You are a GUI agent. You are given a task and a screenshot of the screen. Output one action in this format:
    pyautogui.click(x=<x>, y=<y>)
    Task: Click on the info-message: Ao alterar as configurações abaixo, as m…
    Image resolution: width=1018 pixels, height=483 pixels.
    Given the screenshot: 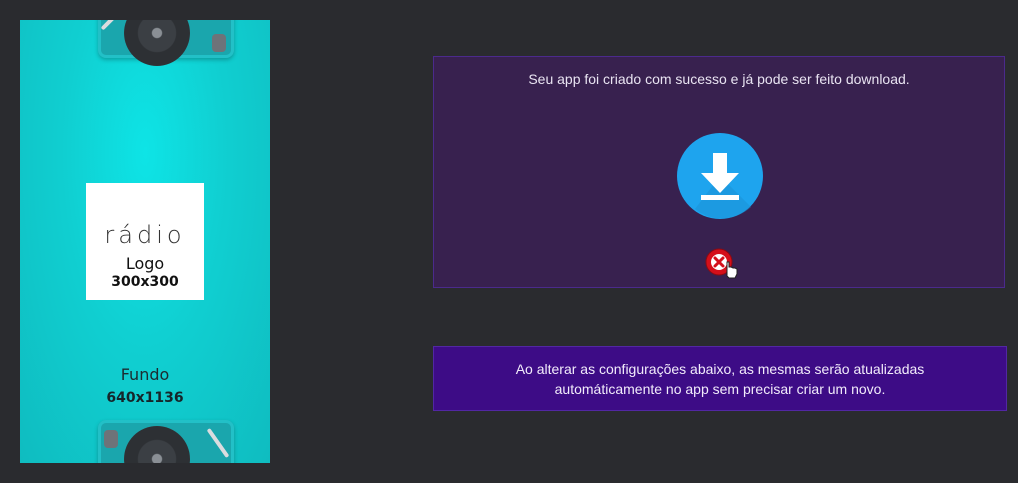 What is the action you would take?
    pyautogui.click(x=720, y=378)
    